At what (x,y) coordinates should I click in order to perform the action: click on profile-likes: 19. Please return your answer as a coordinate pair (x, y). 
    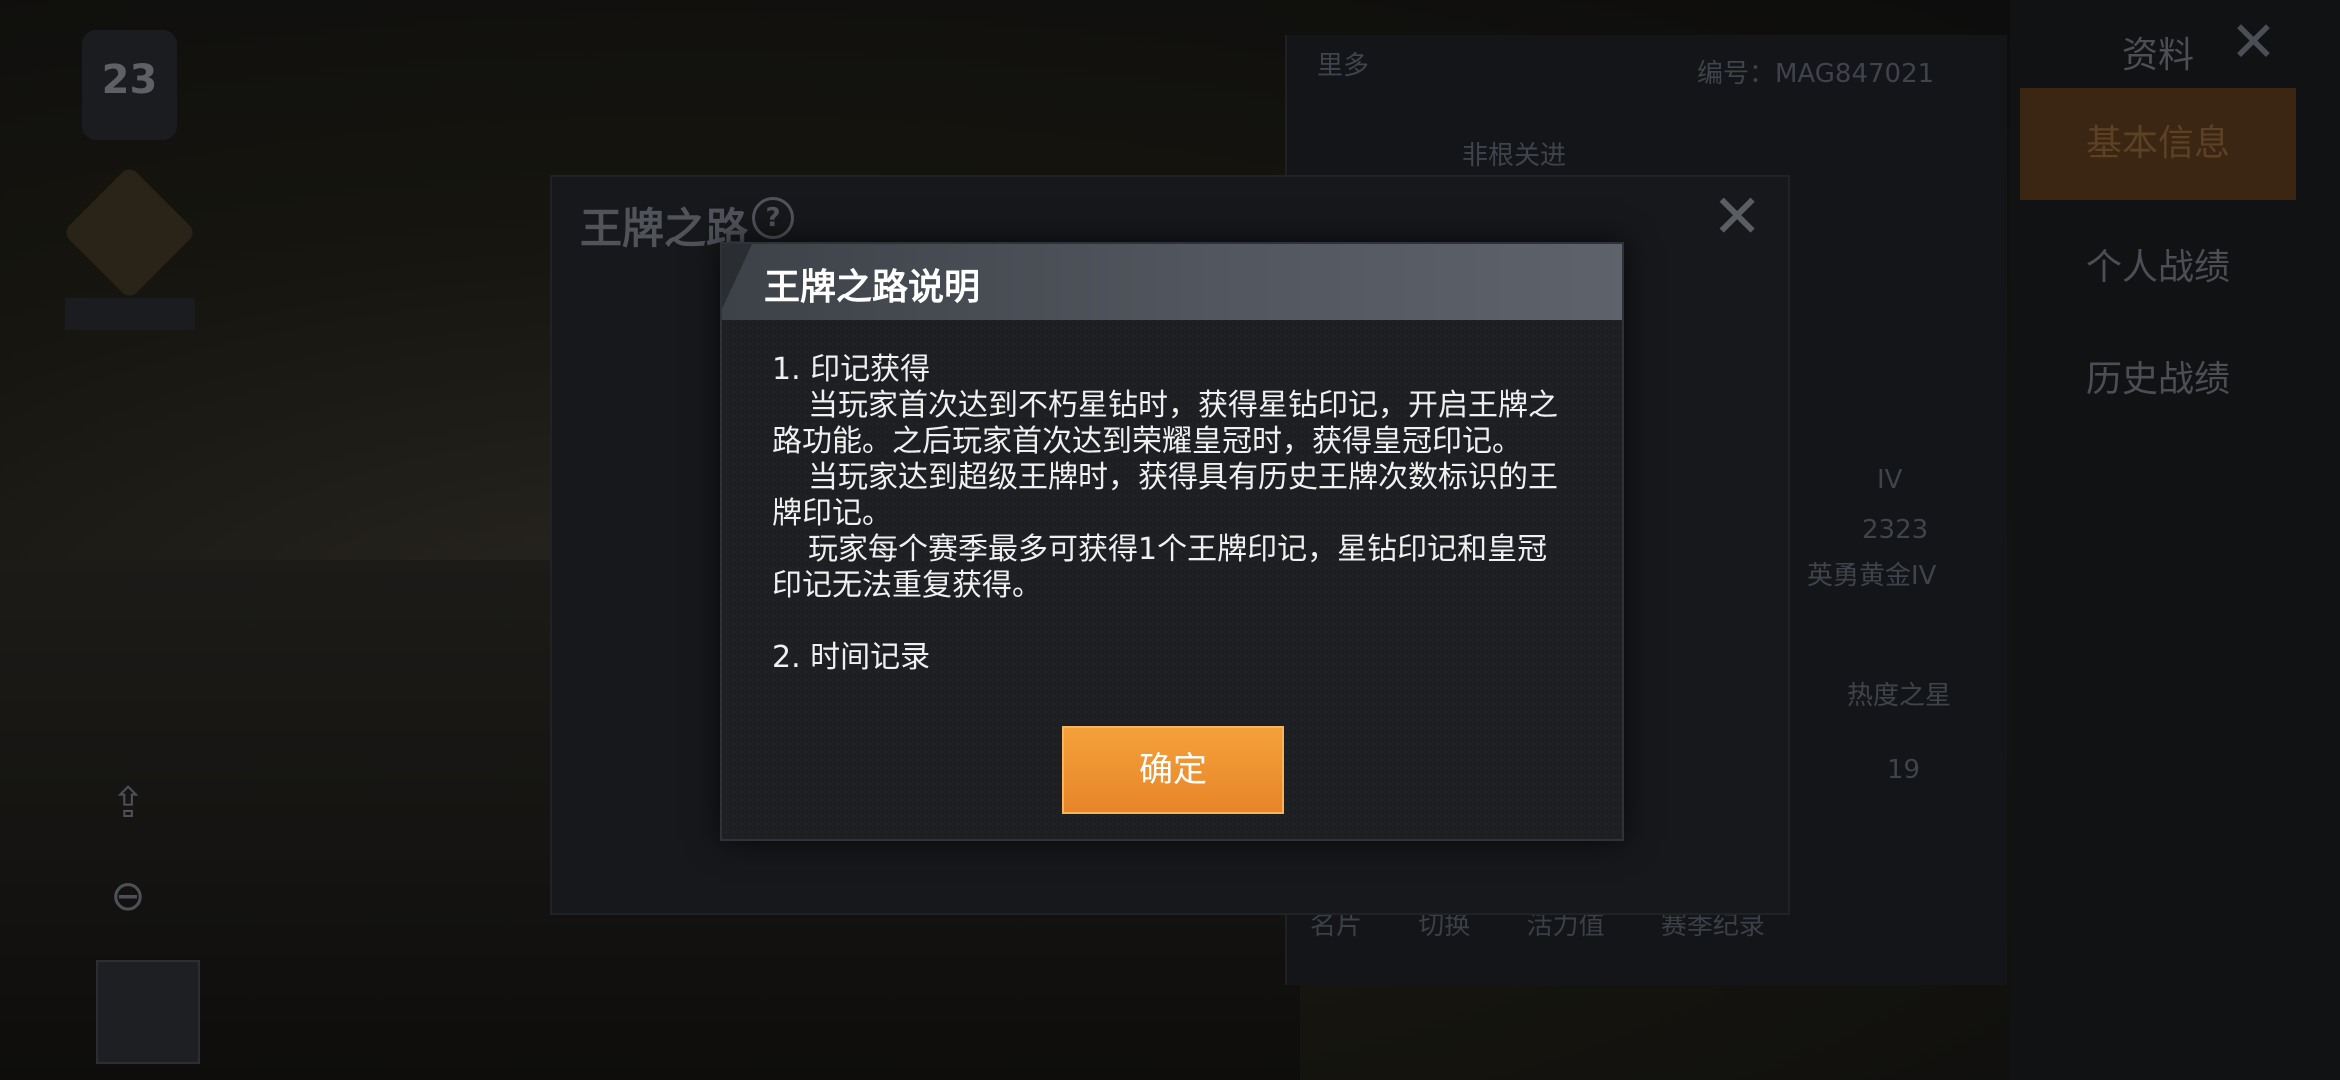
    Looking at the image, I should click on (1904, 770).